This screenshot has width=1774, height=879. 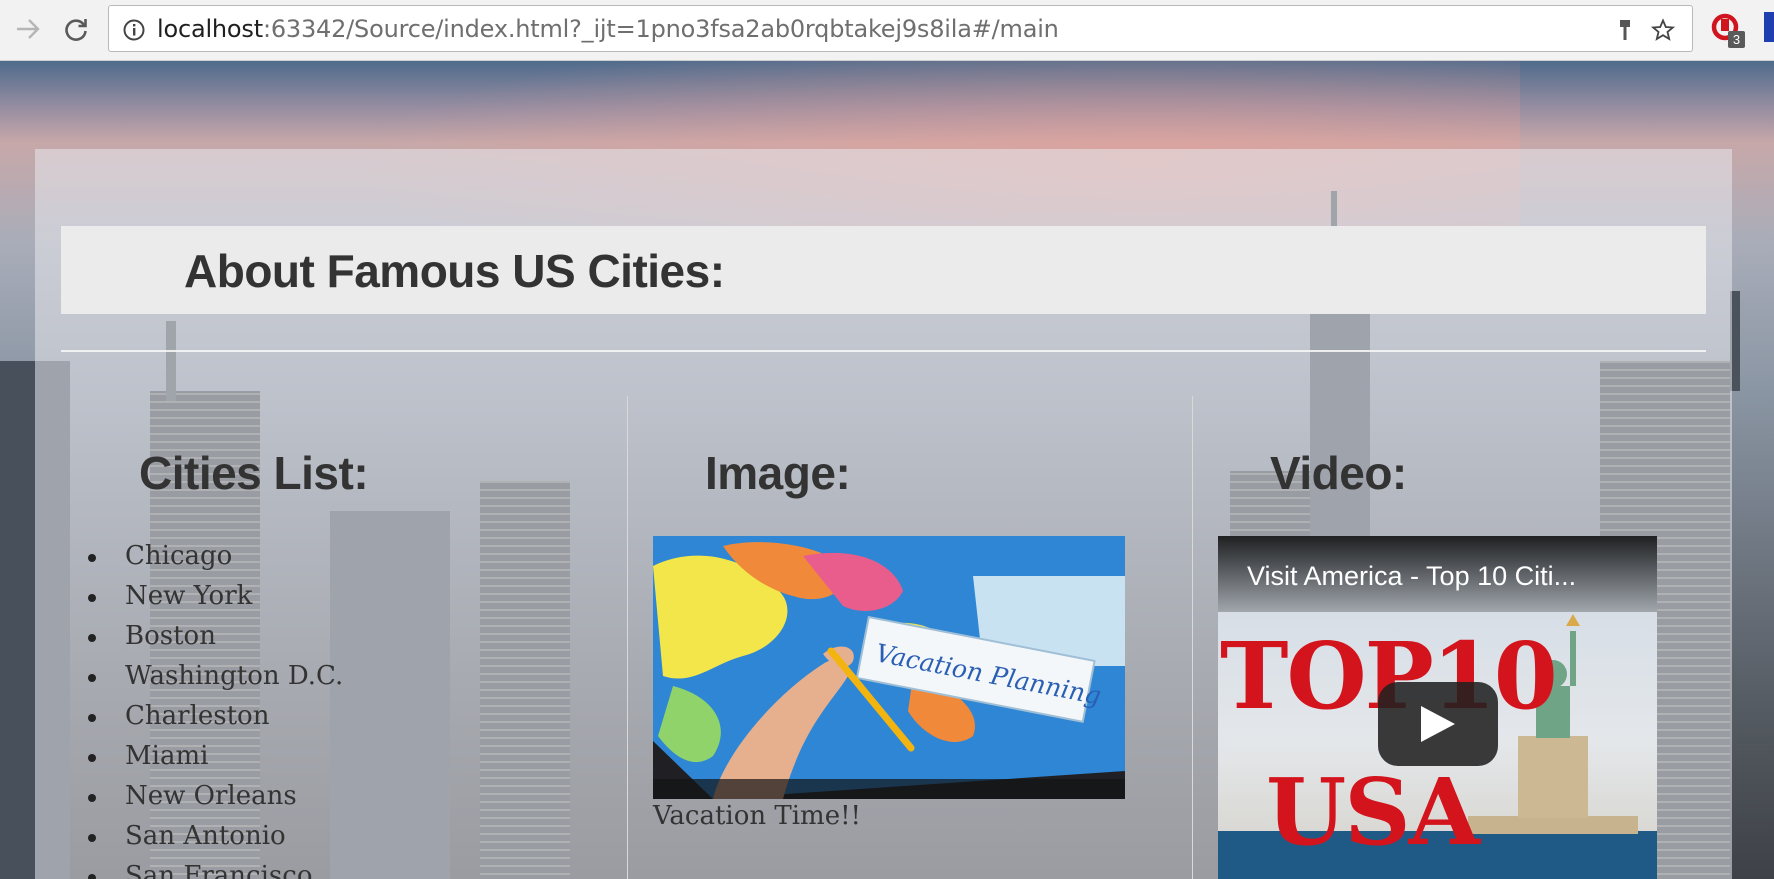 I want to click on star-icon, so click(x=1663, y=30).